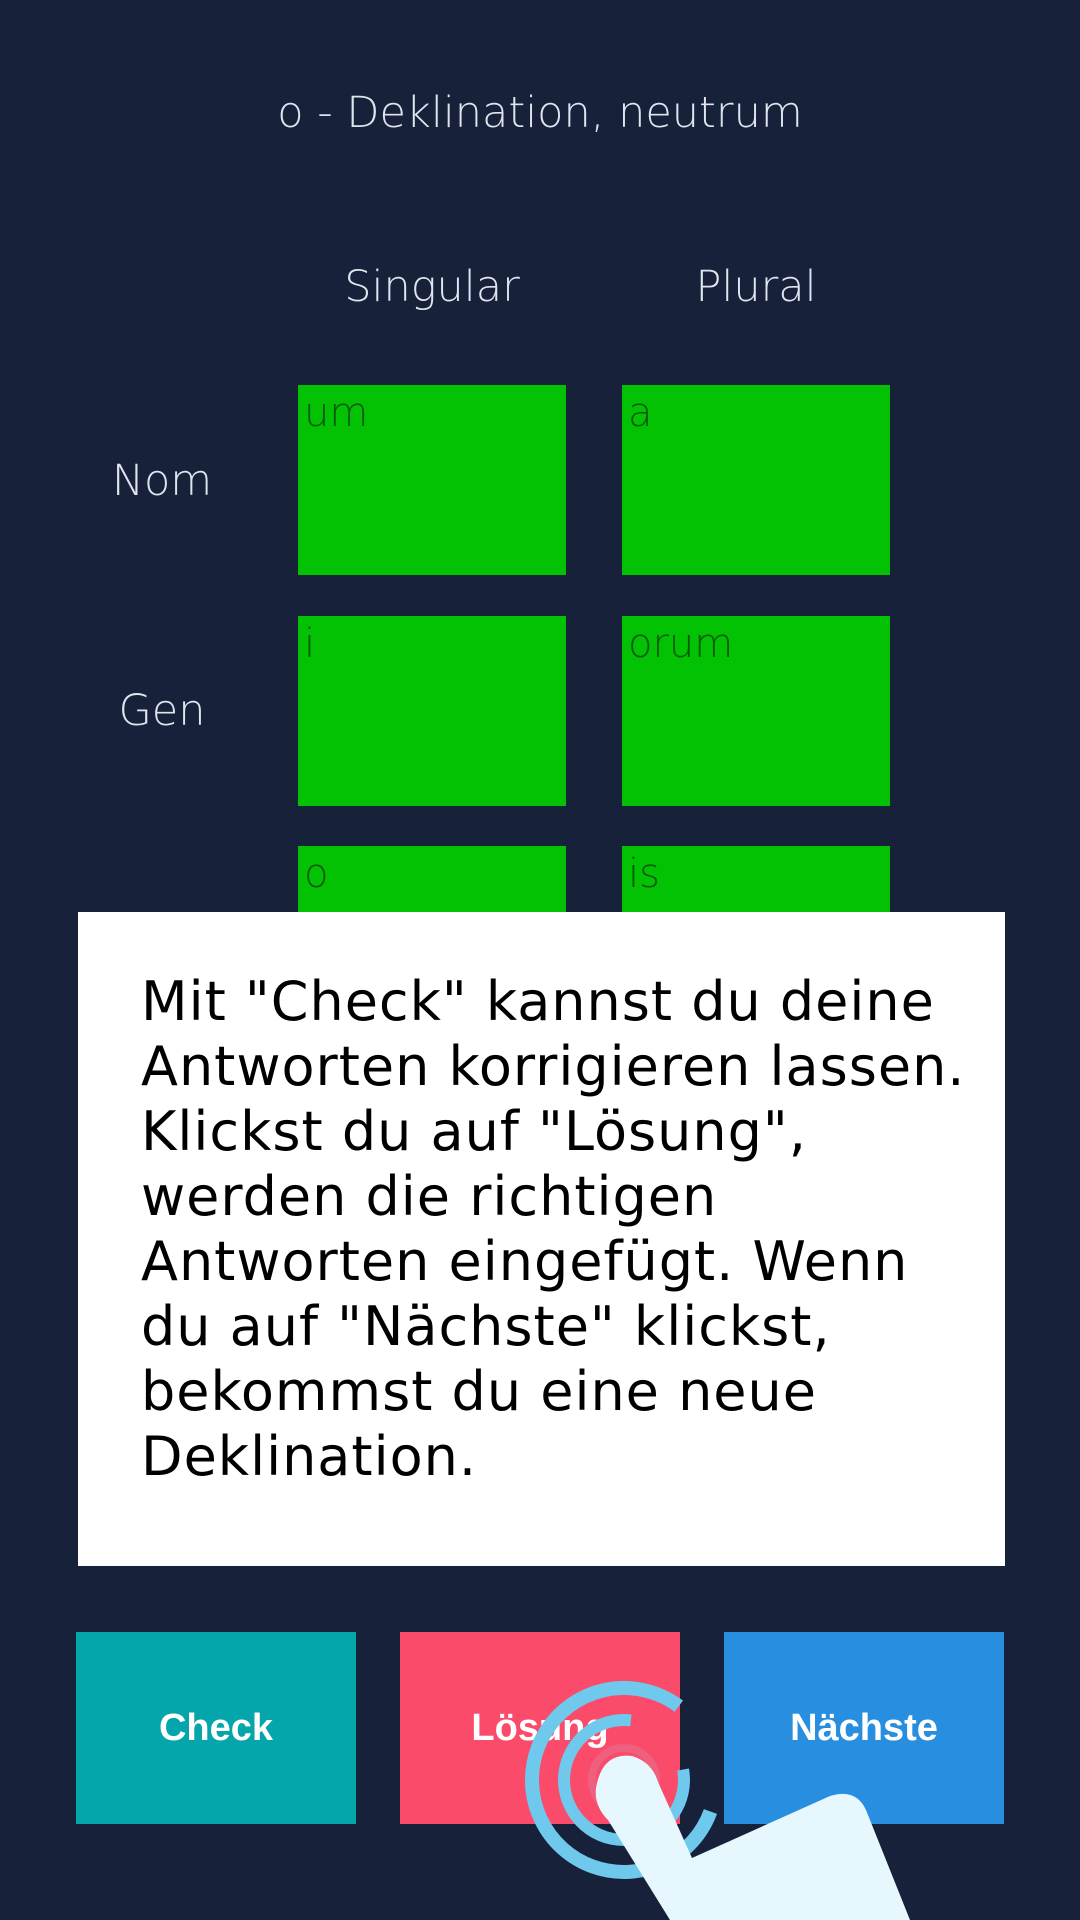 The height and width of the screenshot is (1920, 1080). What do you see at coordinates (756, 287) in the screenshot?
I see `column-header-plural: Plural` at bounding box center [756, 287].